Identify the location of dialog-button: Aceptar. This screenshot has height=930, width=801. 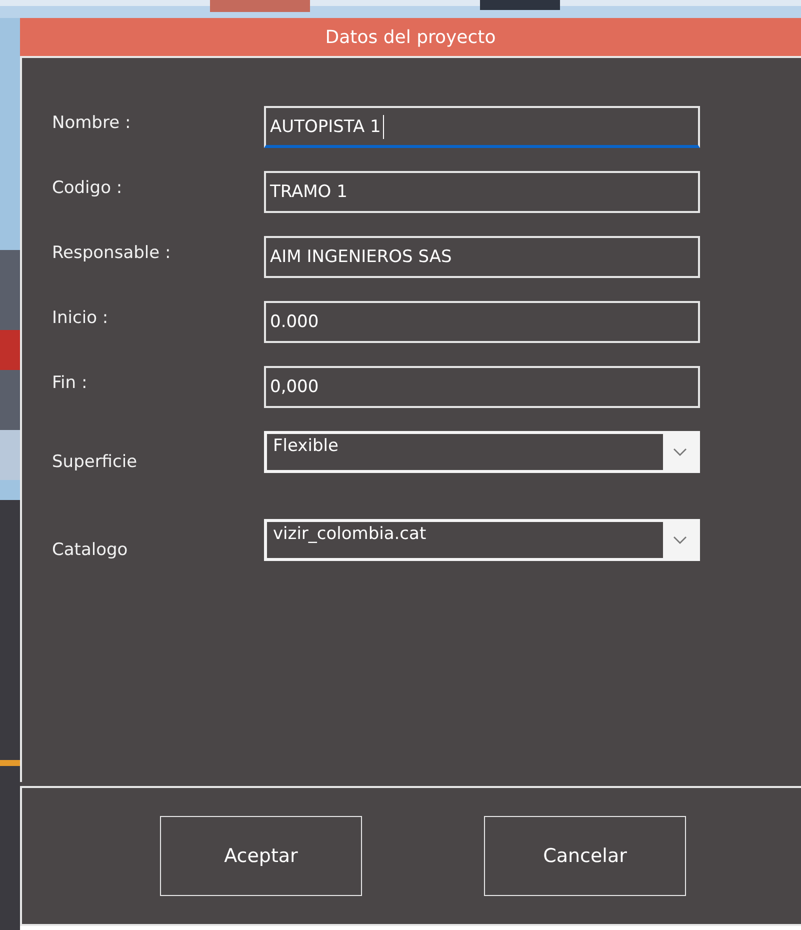
(261, 856).